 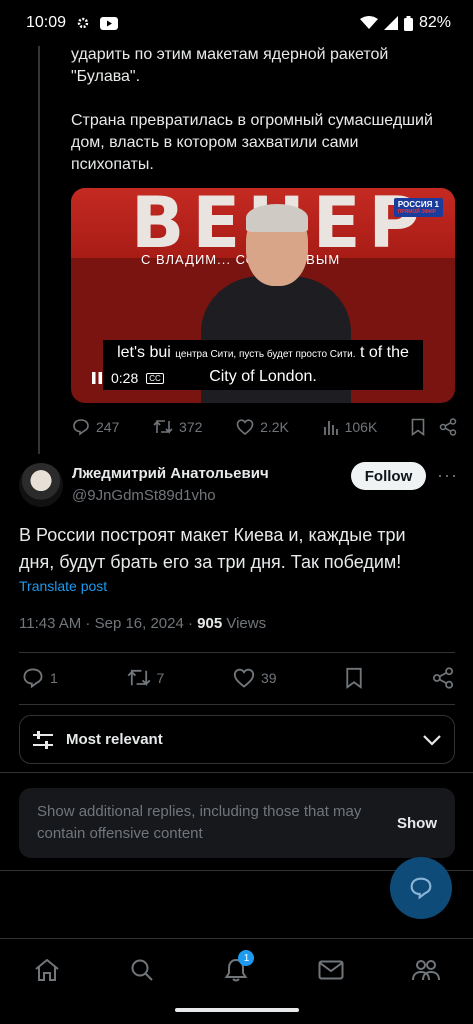 I want to click on views-button: 106K, so click(x=350, y=427).